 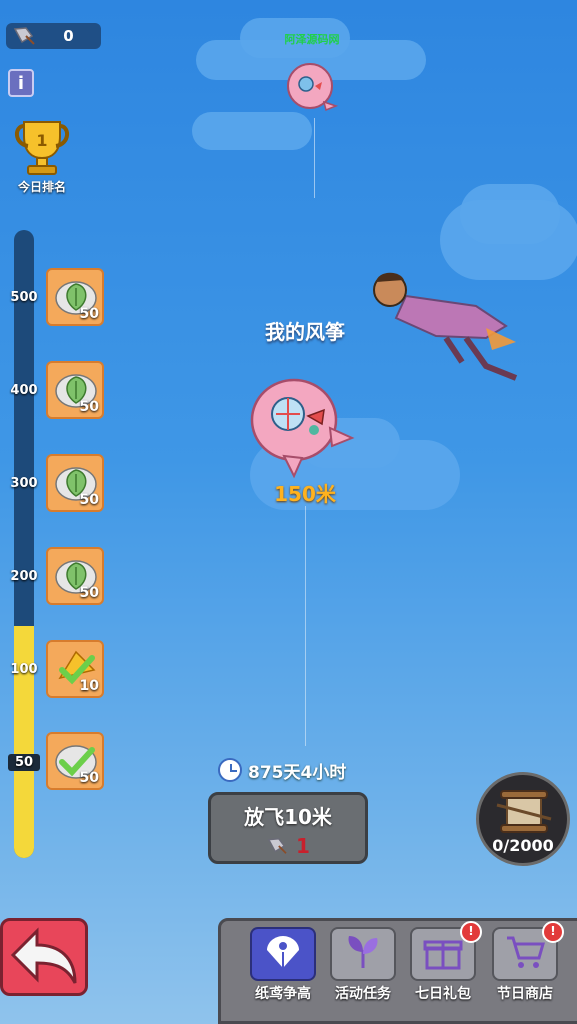 I want to click on altitude-tick: 200, so click(x=24, y=576).